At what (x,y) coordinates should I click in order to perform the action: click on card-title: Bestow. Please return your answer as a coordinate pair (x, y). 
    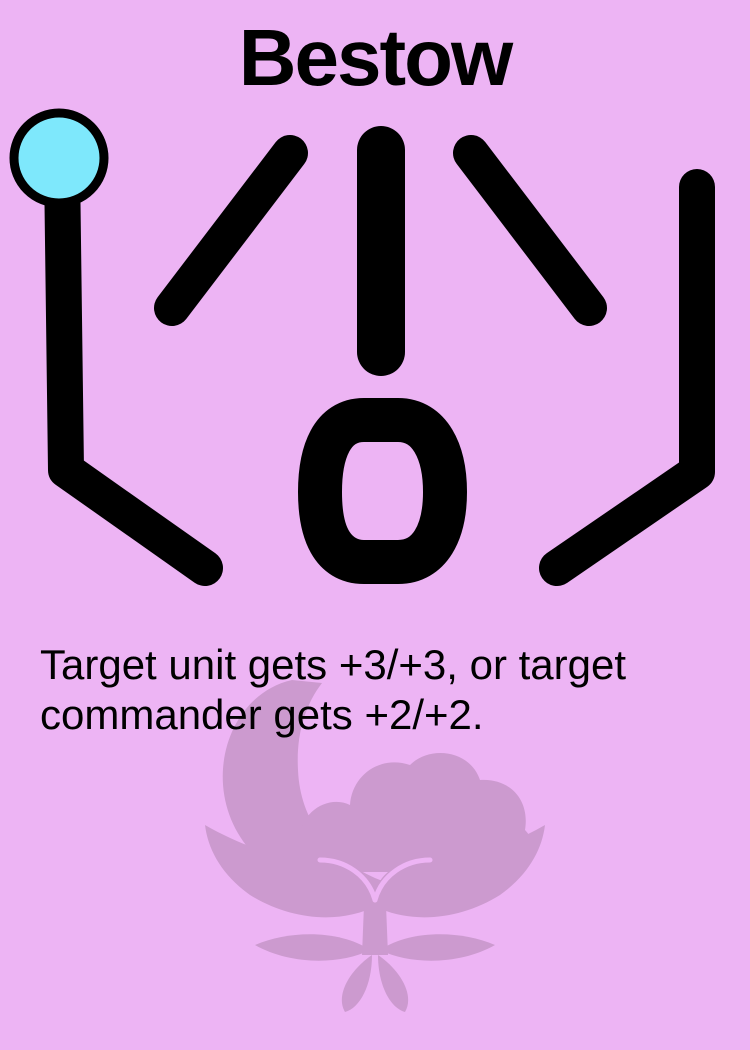
    Looking at the image, I should click on (376, 57).